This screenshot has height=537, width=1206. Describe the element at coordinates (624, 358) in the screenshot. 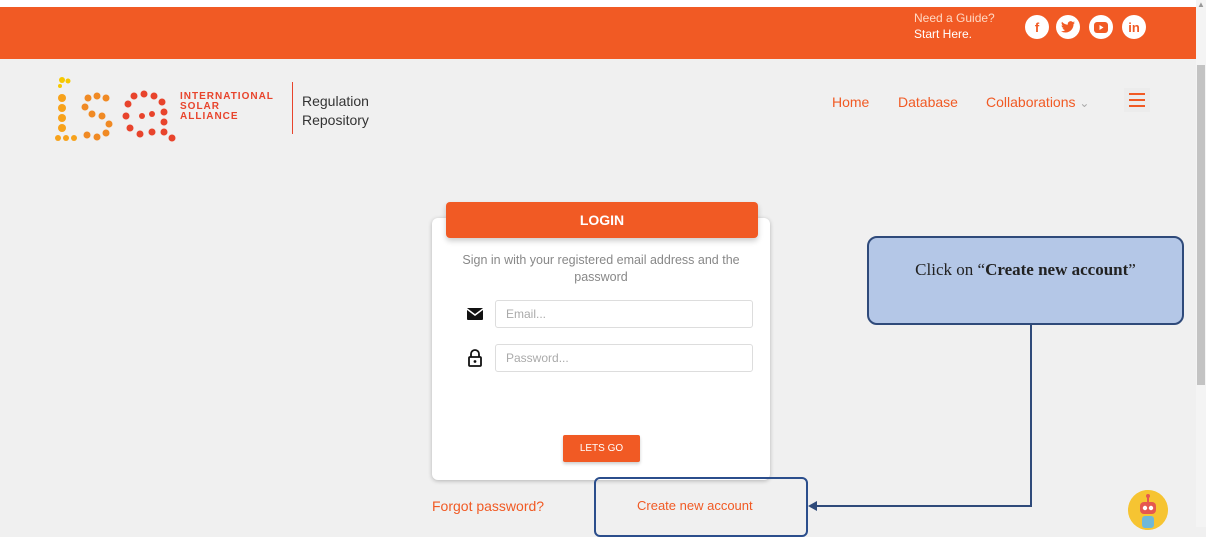

I see `password-field` at that location.